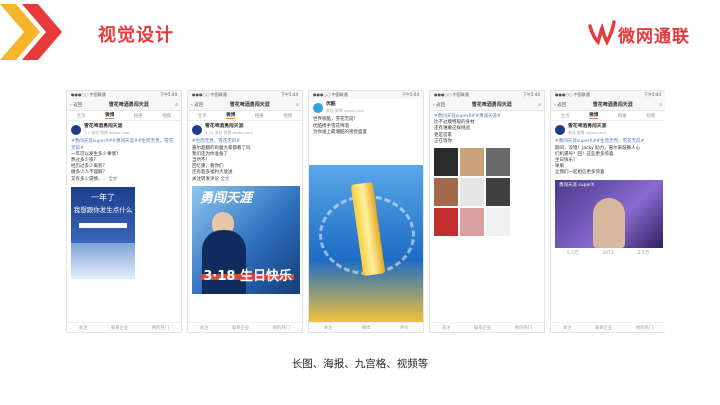 This screenshot has height=405, width=720. Describe the element at coordinates (246, 239) in the screenshot. I see `poster-image: 勇闯天涯 3·18 生日快乐` at that location.